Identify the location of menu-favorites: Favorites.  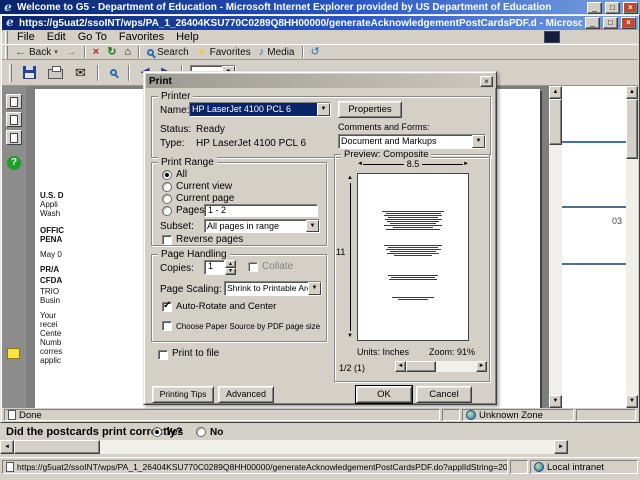
(141, 37).